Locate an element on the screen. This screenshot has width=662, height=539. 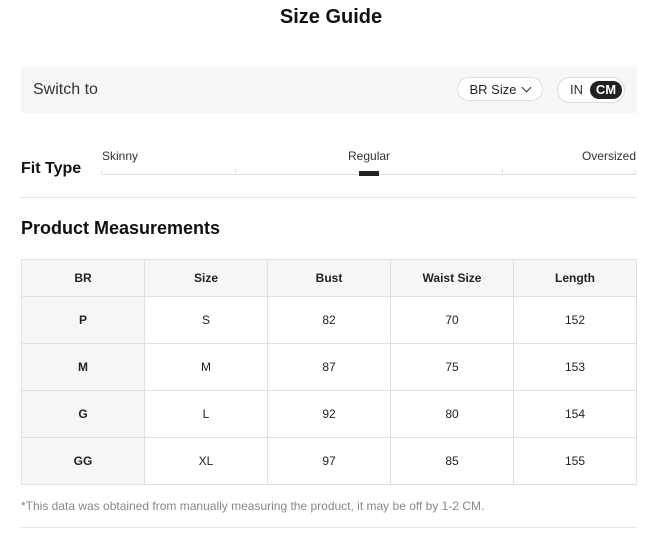
fit-option-regular: Regular is located at coordinates (369, 156).